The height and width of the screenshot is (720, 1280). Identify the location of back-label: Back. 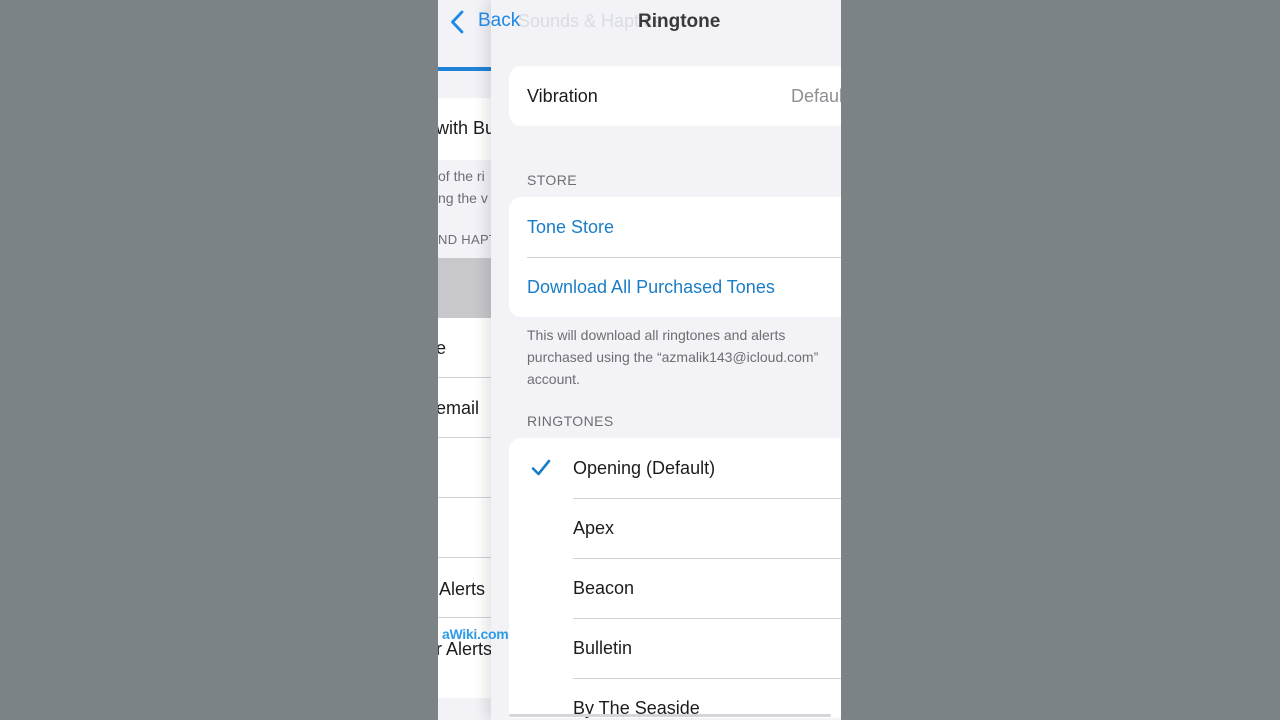
(499, 20).